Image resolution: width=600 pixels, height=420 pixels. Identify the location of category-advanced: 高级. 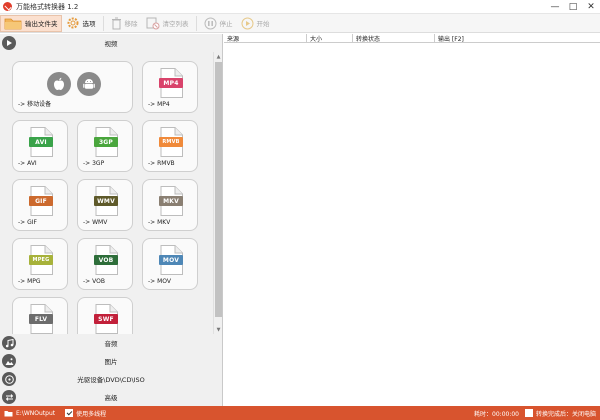
(111, 397).